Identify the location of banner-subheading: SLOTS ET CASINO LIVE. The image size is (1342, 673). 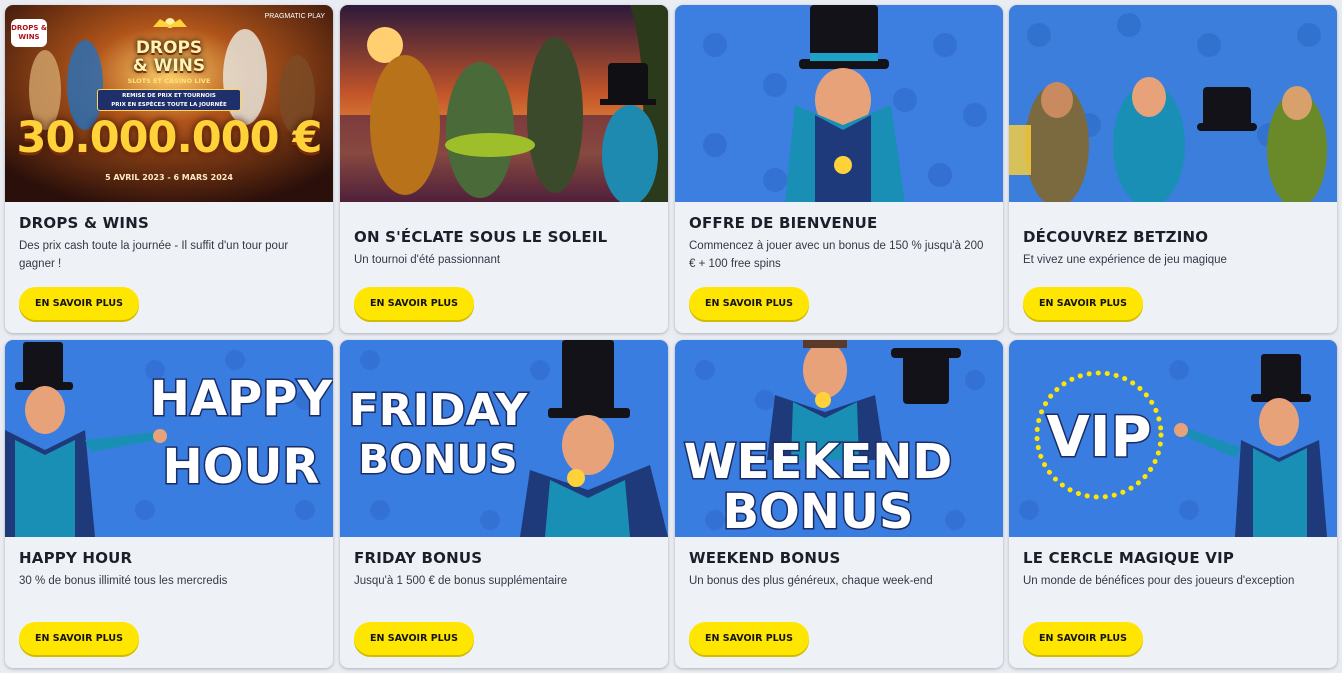
(169, 81).